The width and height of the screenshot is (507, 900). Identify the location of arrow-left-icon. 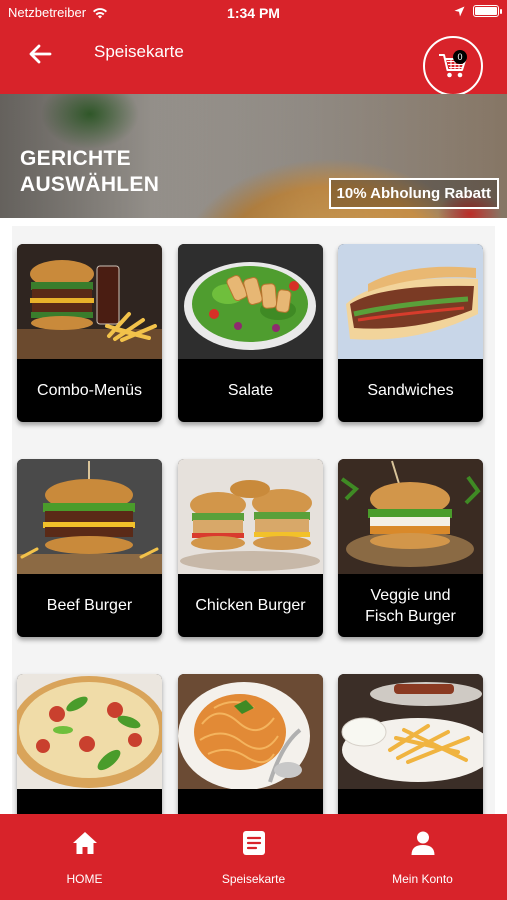
(40, 54).